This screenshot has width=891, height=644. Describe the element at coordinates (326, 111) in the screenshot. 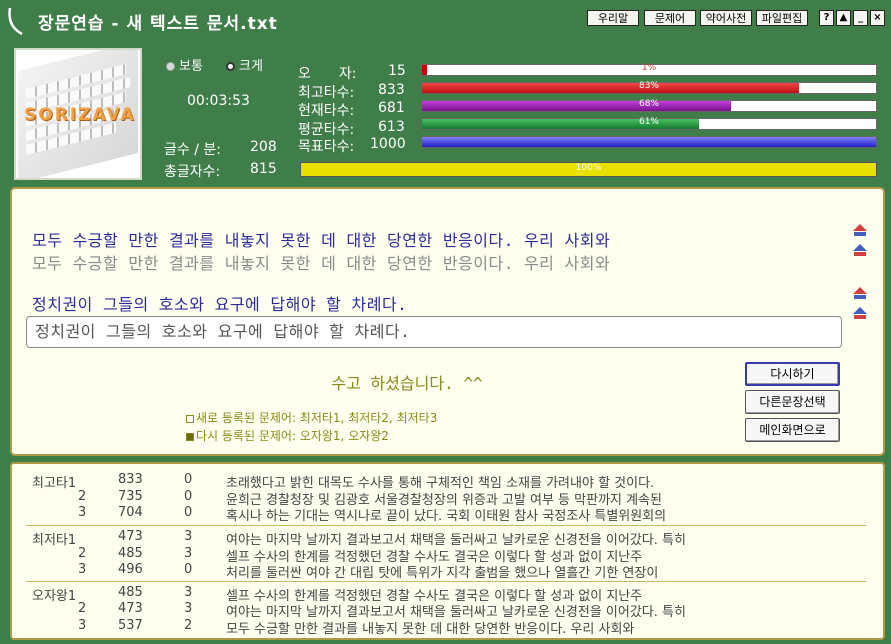

I see `current-speed-label: 현재타수:` at that location.